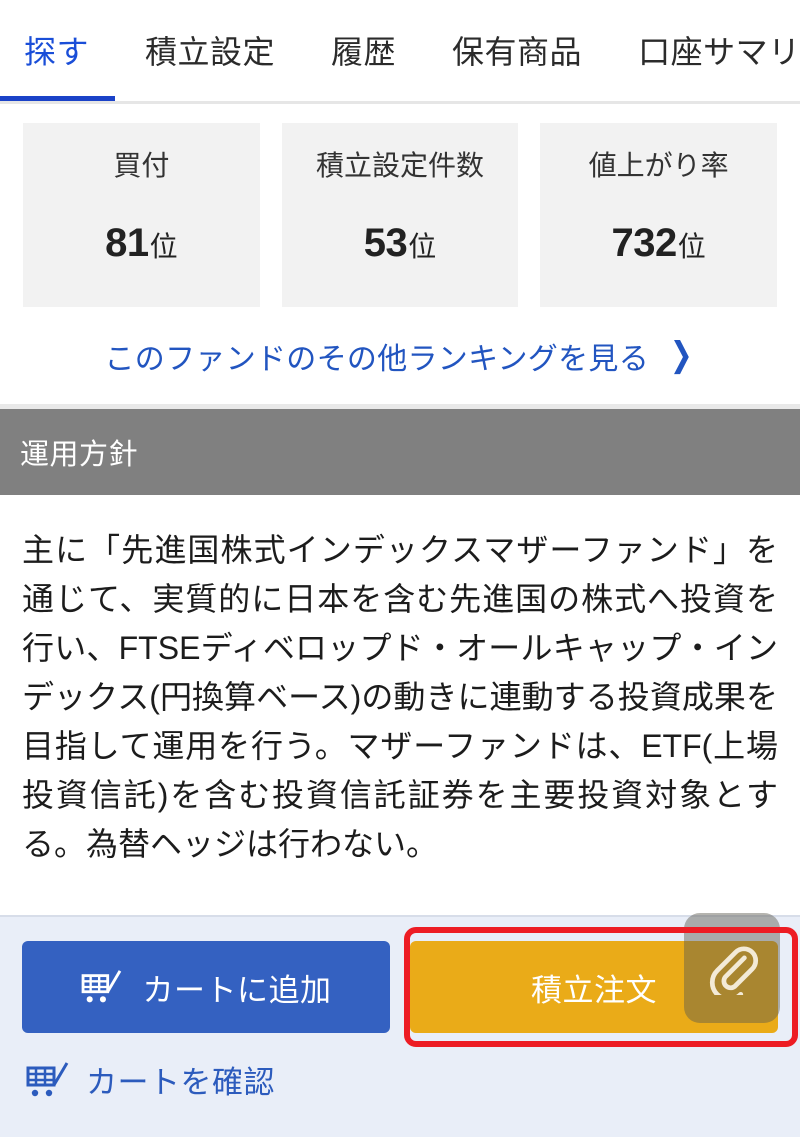 The width and height of the screenshot is (800, 1137). I want to click on add-to-cart-button: カートに追加, so click(206, 987).